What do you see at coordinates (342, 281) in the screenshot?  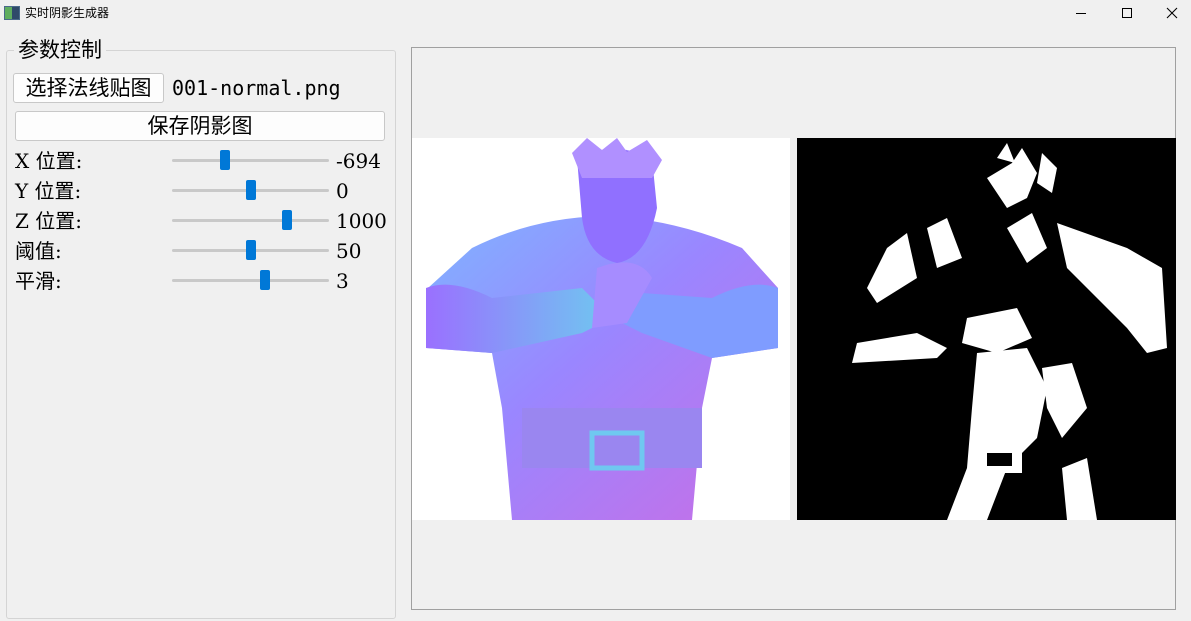 I see `smooth-value: 3` at bounding box center [342, 281].